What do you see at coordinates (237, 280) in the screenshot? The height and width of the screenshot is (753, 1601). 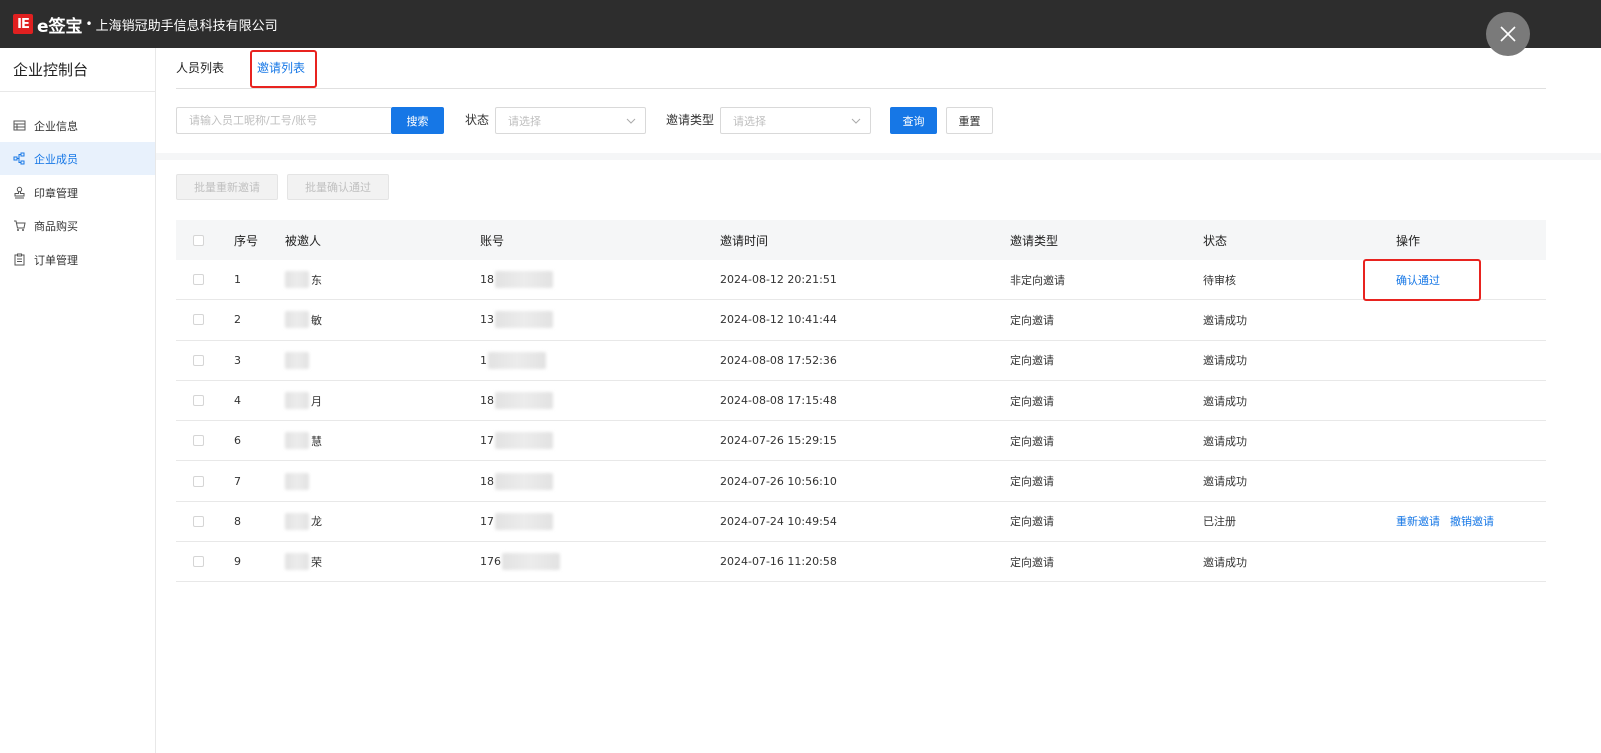 I see `row-no: 1` at bounding box center [237, 280].